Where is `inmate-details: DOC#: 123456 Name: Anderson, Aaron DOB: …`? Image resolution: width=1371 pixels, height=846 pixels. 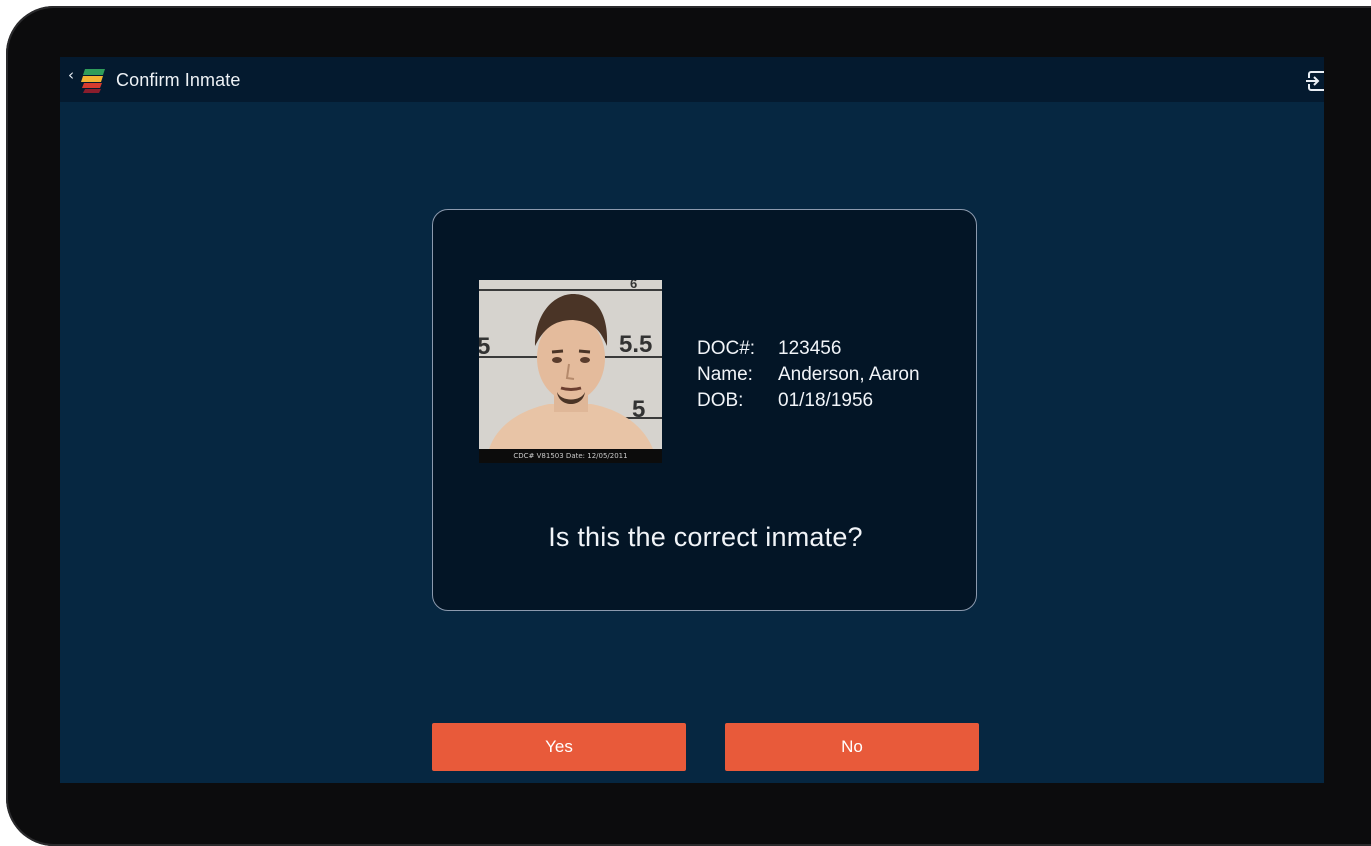
inmate-details: DOC#: 123456 Name: Anderson, Aaron DOB: … is located at coordinates (808, 375).